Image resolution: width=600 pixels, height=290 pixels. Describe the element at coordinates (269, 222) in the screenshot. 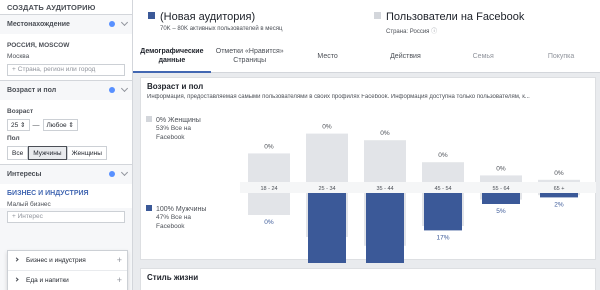

I see `data-label-men: 0%` at that location.